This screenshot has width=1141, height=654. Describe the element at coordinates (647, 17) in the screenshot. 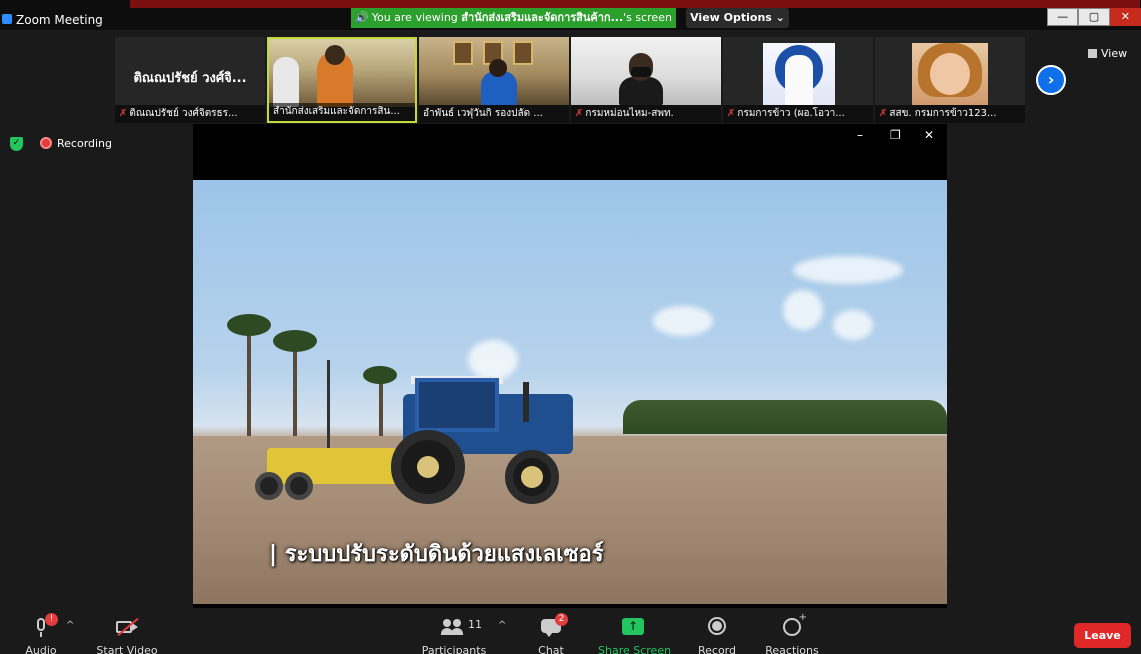

I see `banner-suffix: 's screen` at that location.